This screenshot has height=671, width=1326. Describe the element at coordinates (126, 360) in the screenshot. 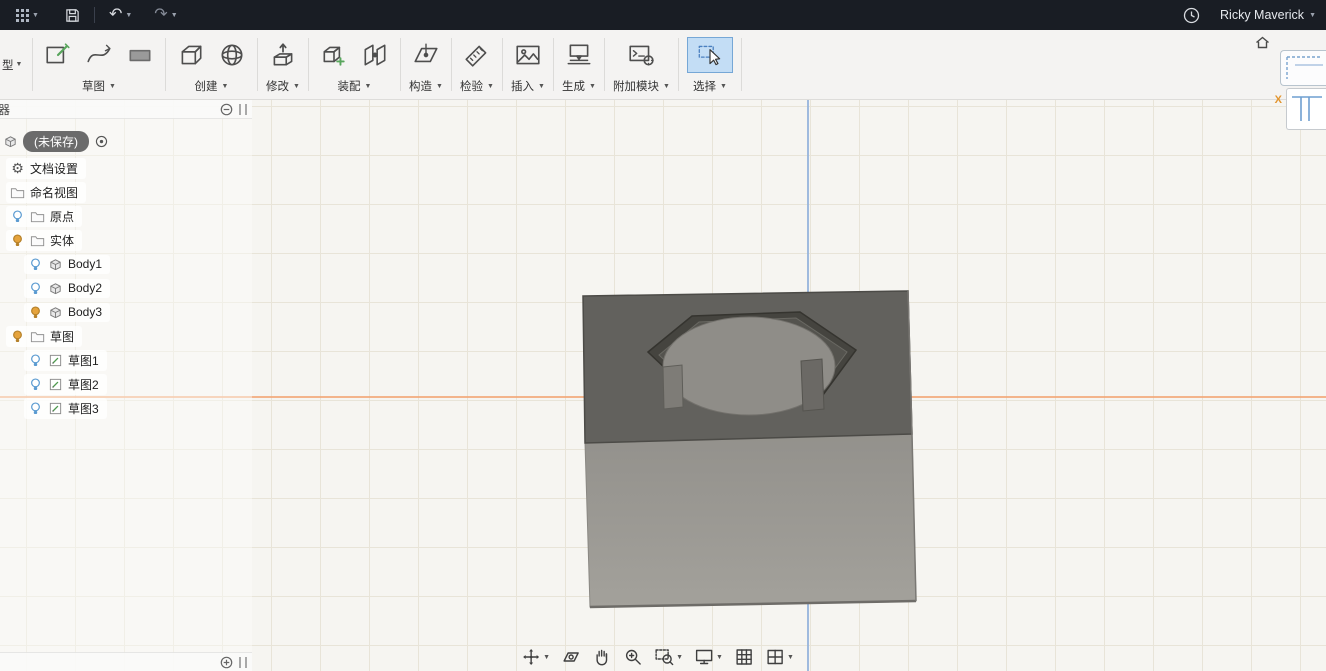

I see `browser-row-sketch1: 草图1` at that location.